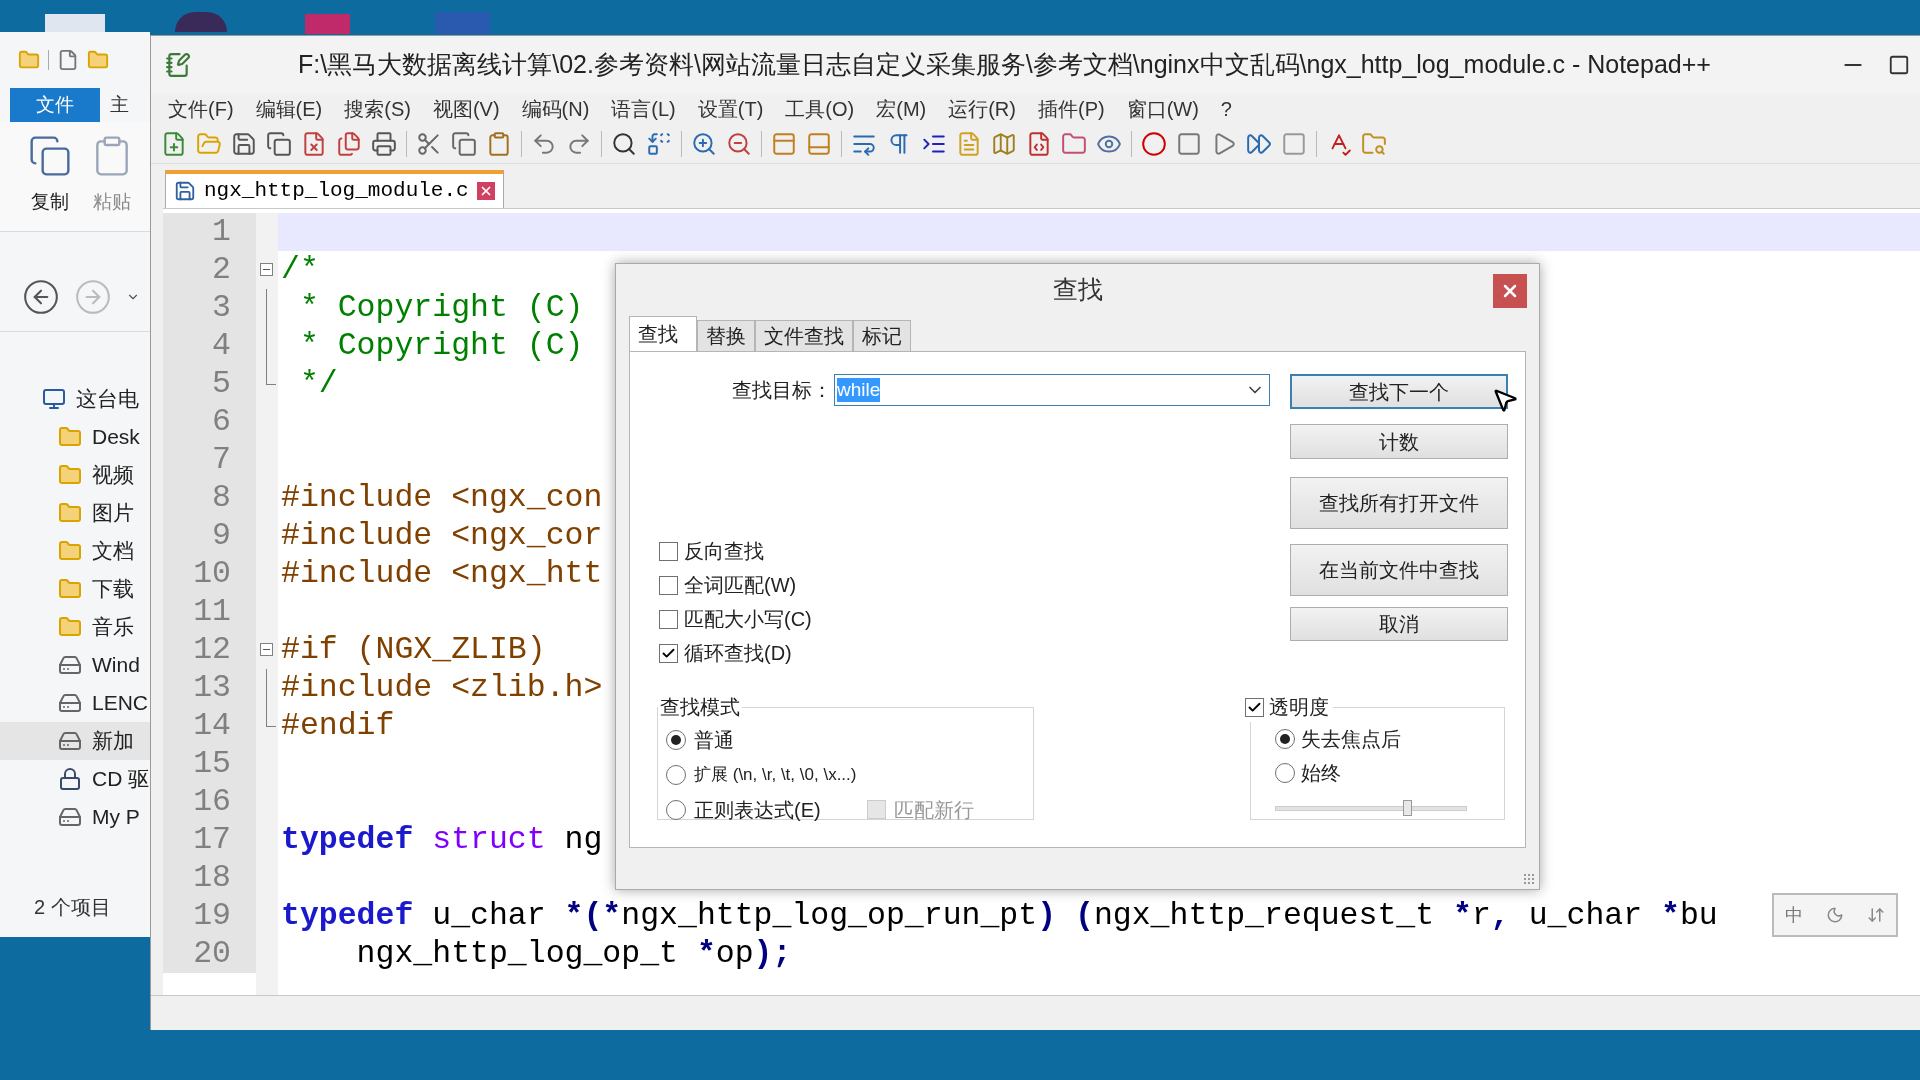  I want to click on transparency-slider, so click(1371, 808).